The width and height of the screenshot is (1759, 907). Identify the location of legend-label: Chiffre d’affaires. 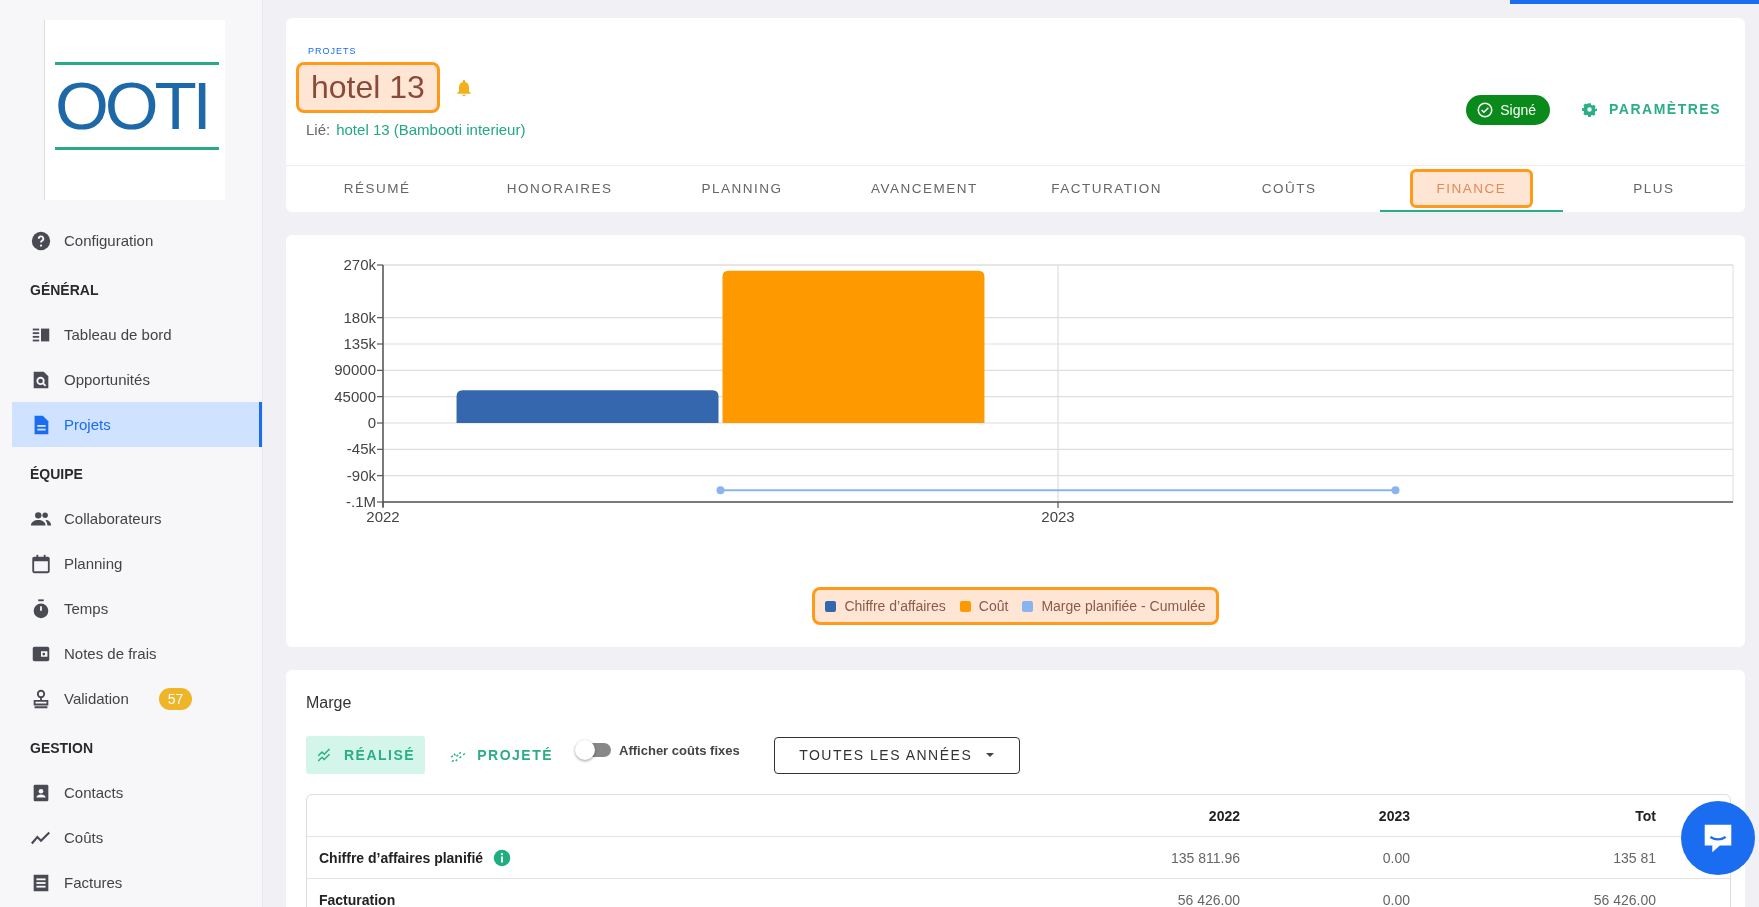
(895, 606).